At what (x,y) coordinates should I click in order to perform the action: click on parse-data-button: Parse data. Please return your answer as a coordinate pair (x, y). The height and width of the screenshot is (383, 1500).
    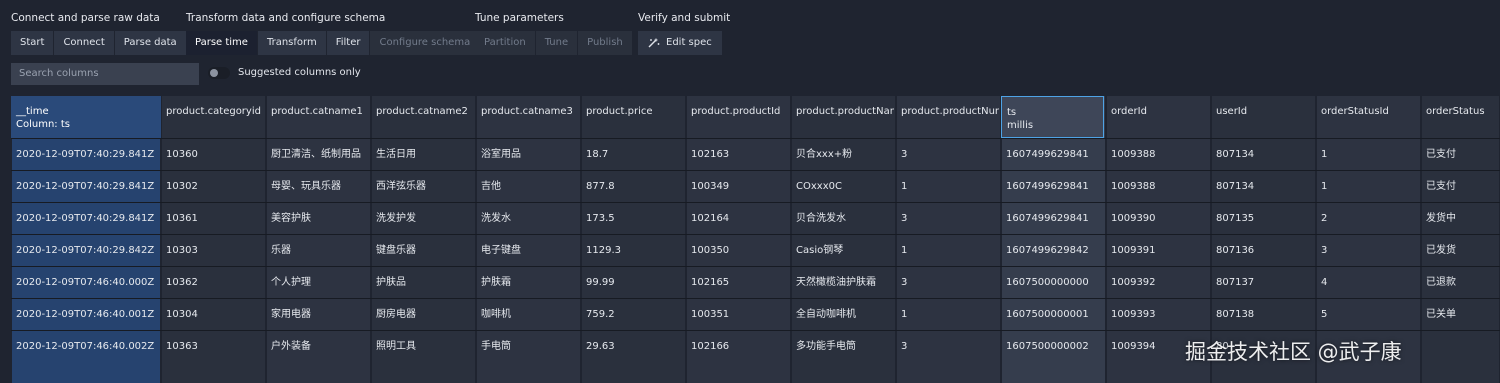
    Looking at the image, I should click on (150, 43).